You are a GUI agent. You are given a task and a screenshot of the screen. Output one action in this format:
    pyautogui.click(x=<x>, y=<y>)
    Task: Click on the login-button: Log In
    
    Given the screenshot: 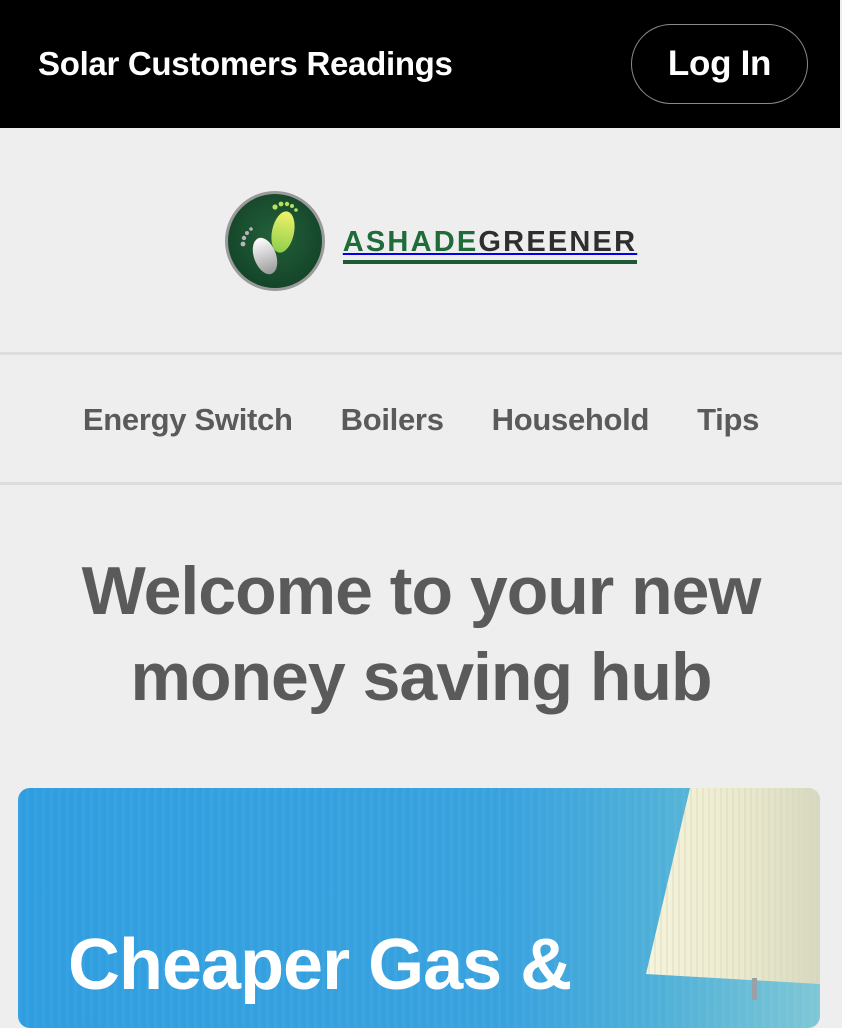 What is the action you would take?
    pyautogui.click(x=719, y=64)
    